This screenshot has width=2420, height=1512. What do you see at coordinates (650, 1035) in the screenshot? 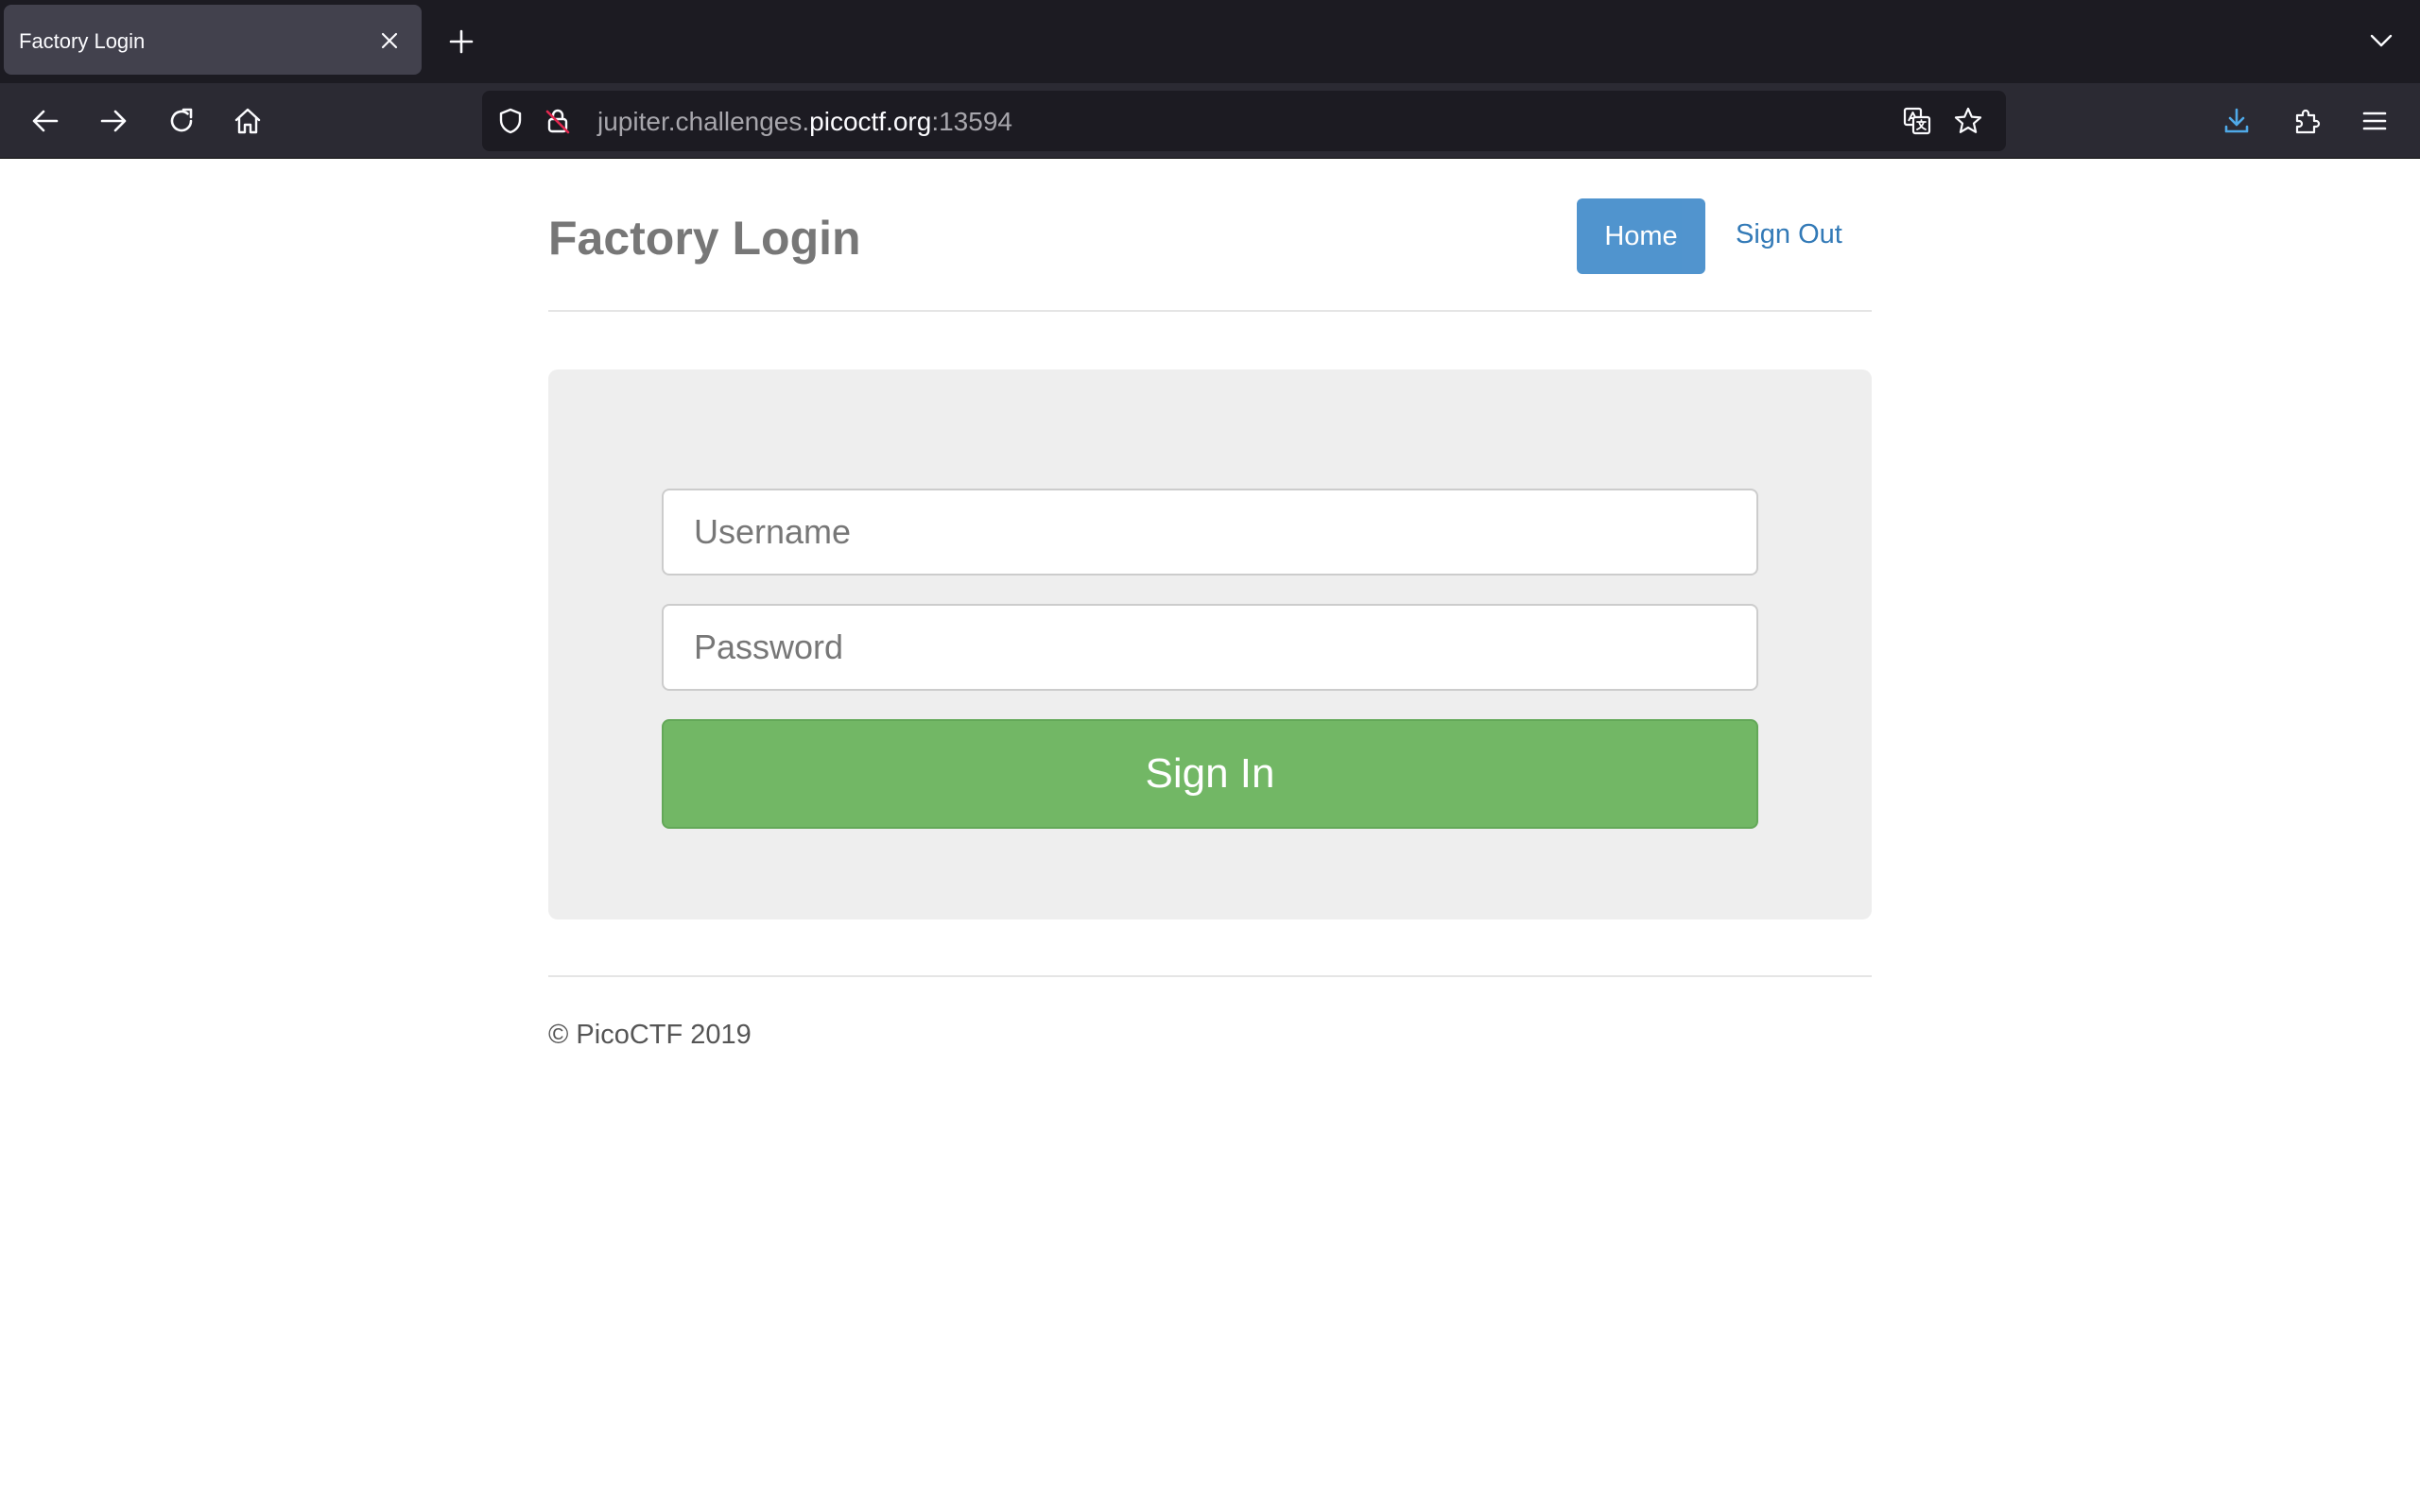
I see `footer-copyright: © PicoCTF 2019` at bounding box center [650, 1035].